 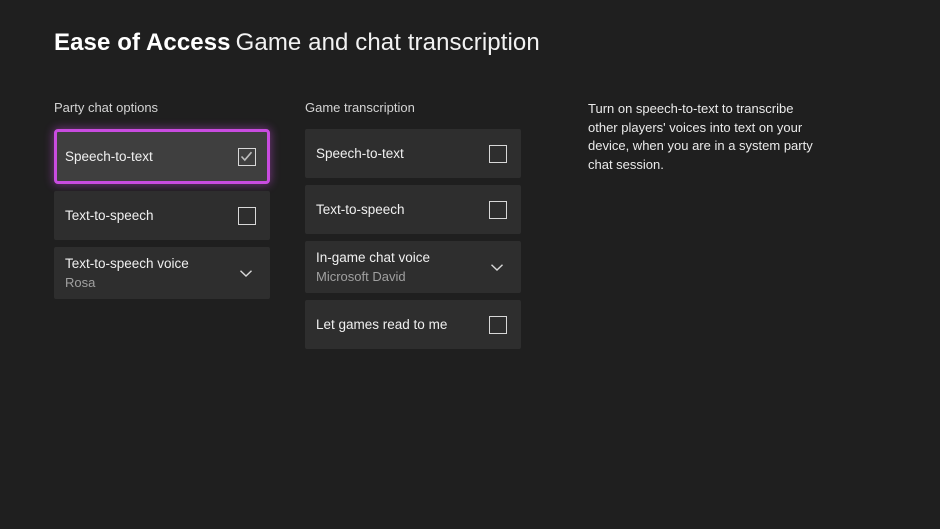 I want to click on setting-row-text-to-speech-voice: Text-to-speech voice Rosa, so click(x=162, y=273).